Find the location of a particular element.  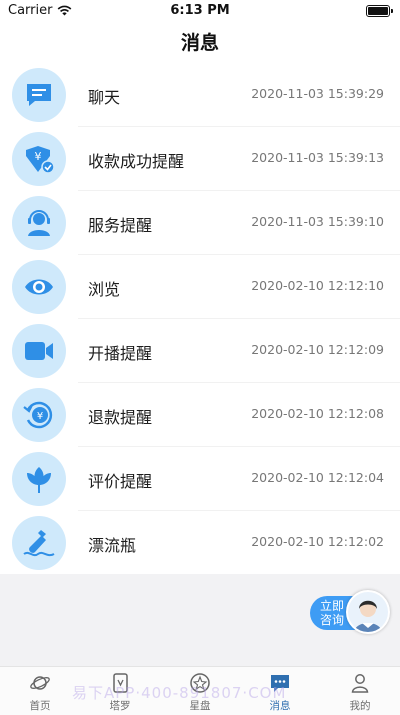

message-row-refund: ¥ 退款提醒 2020-02-10 12:12:08 is located at coordinates (200, 414).